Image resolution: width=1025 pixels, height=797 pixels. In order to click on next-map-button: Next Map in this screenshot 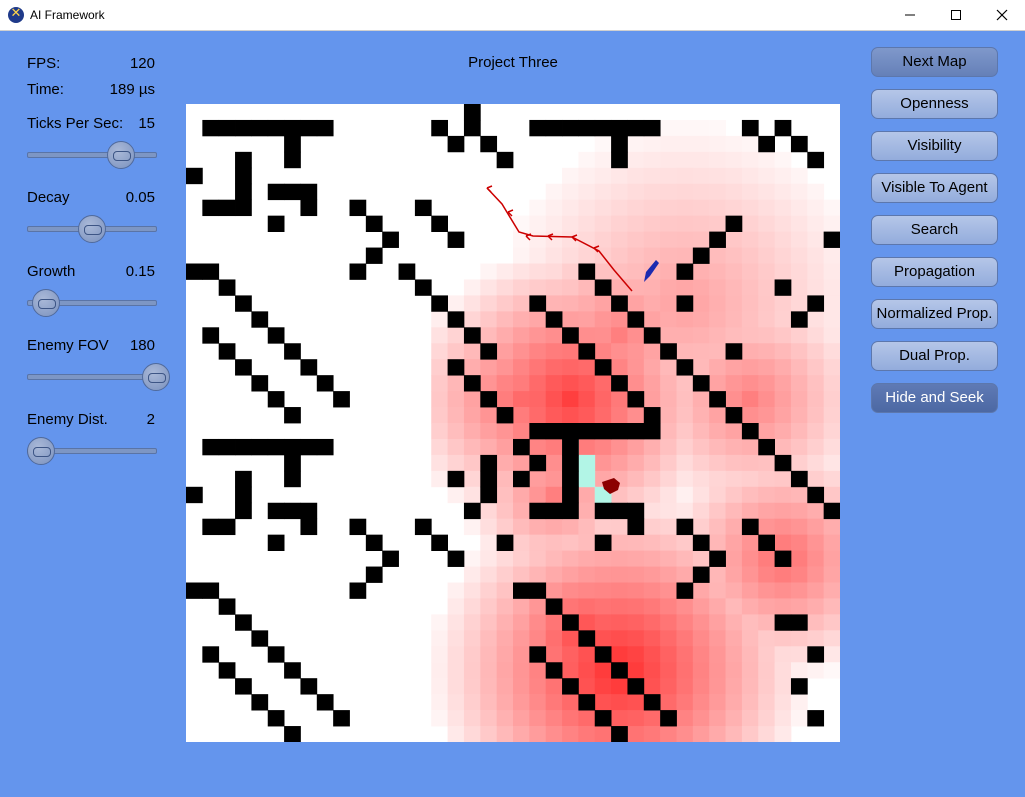, I will do `click(934, 62)`.